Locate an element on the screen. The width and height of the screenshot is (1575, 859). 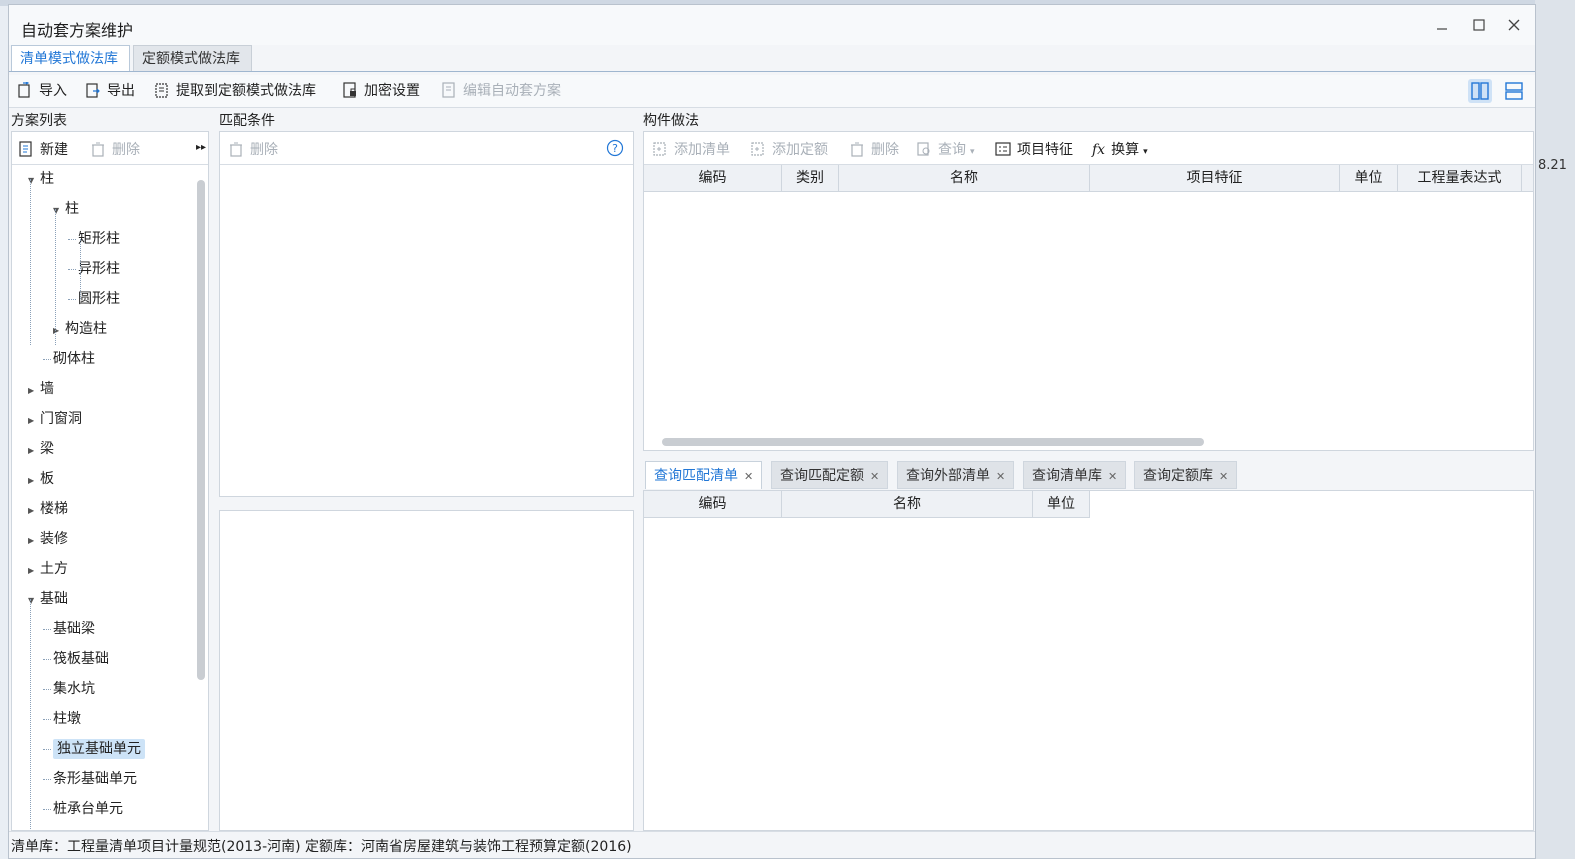
more-options-button: ▸▸ is located at coordinates (201, 147).